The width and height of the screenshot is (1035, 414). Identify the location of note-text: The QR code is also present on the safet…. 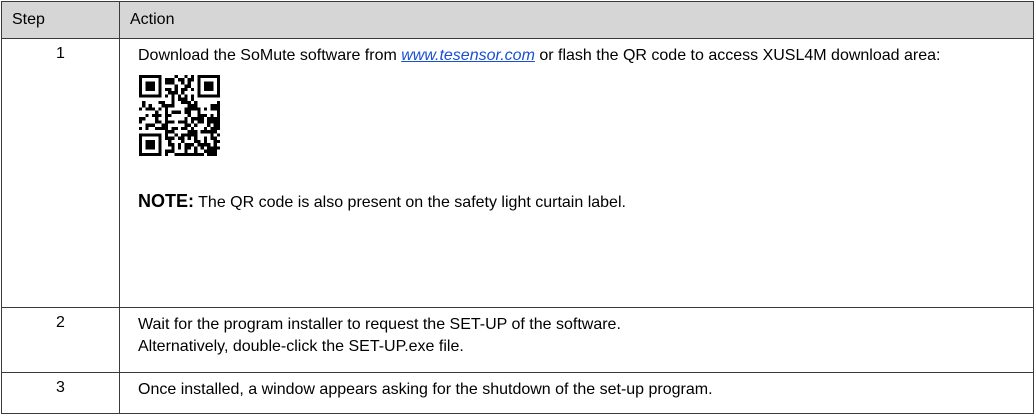
(410, 202).